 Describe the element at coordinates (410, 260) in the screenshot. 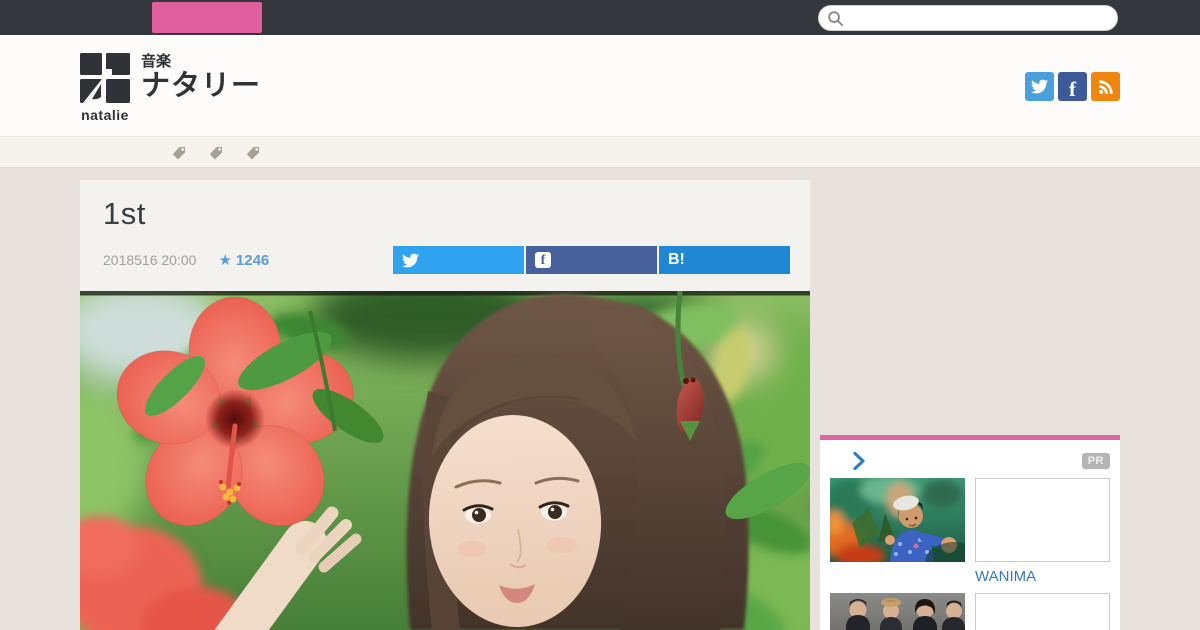

I see `twitter-bird-icon` at that location.